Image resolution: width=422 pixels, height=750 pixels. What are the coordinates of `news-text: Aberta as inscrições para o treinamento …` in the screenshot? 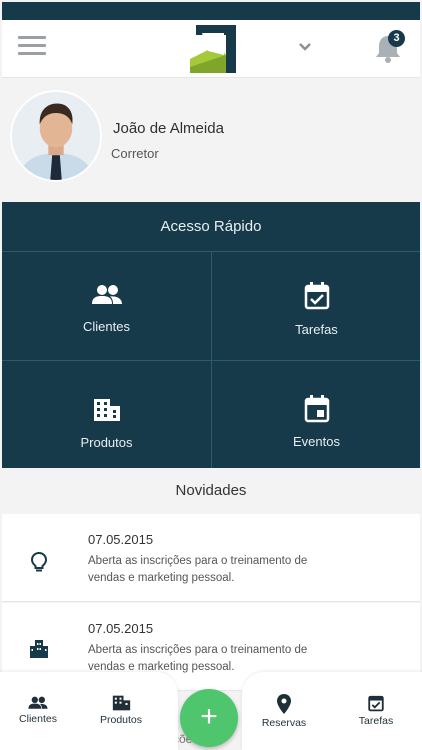 It's located at (198, 569).